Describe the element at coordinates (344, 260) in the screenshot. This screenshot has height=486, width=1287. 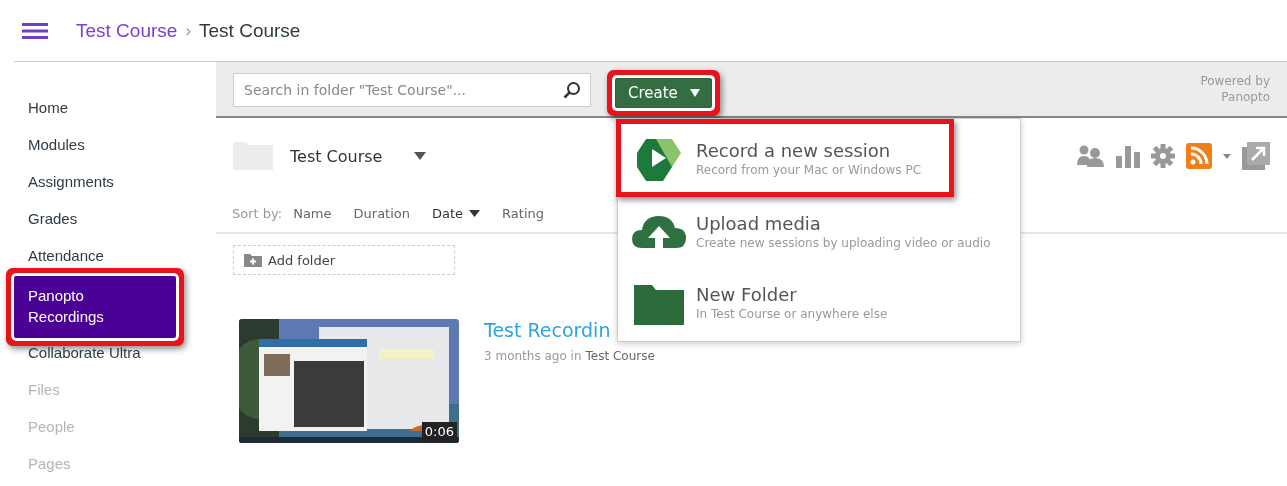
I see `add-folder-button: Add folder` at that location.